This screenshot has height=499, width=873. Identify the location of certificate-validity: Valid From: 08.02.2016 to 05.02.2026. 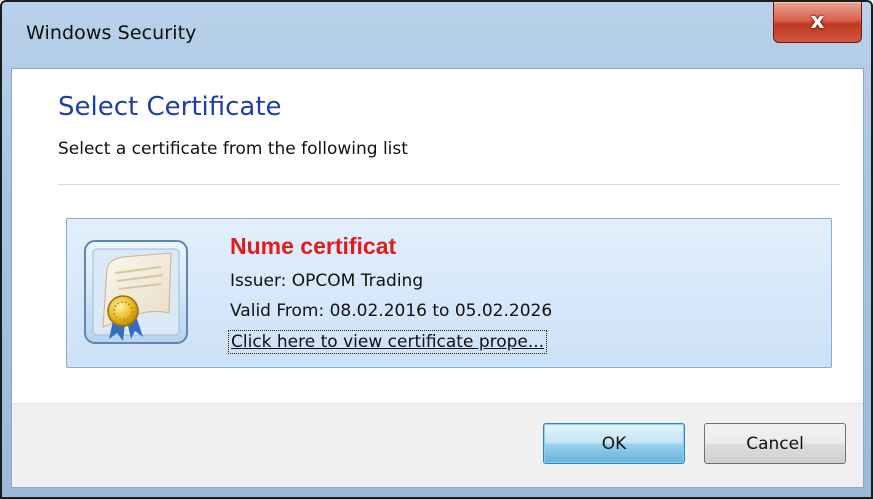
(391, 311).